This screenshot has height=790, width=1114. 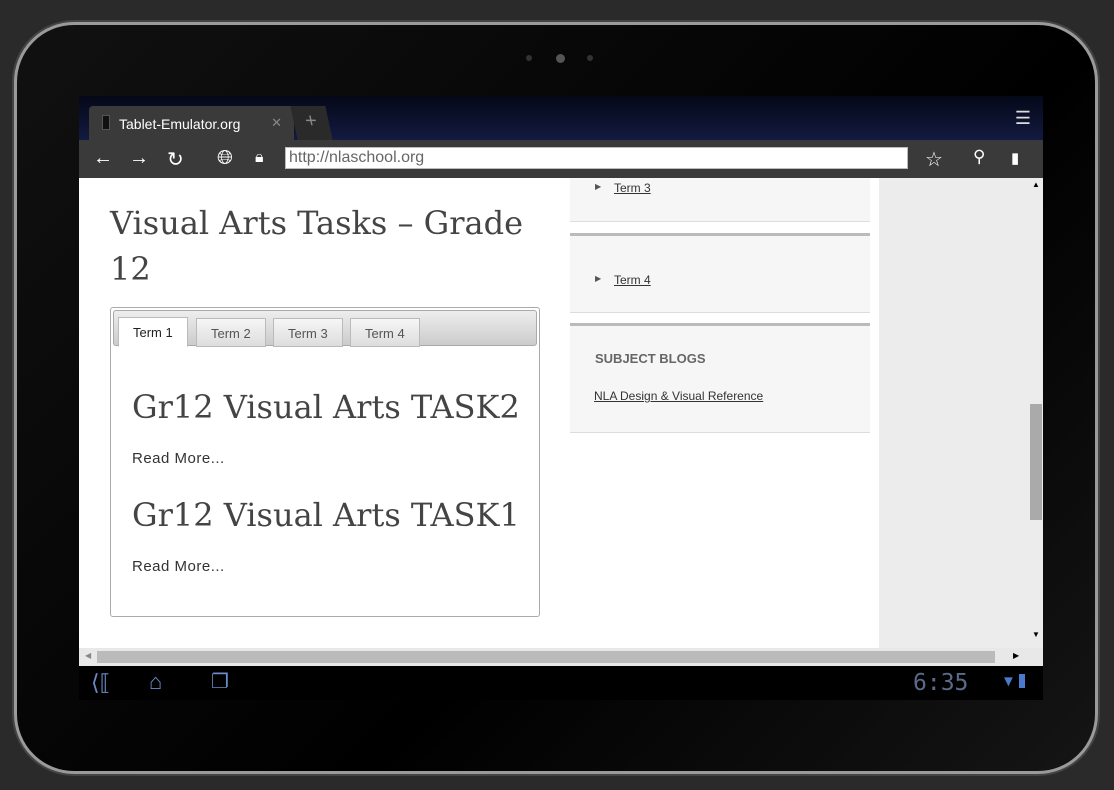 What do you see at coordinates (632, 280) in the screenshot?
I see `term-4-link: Term 4` at bounding box center [632, 280].